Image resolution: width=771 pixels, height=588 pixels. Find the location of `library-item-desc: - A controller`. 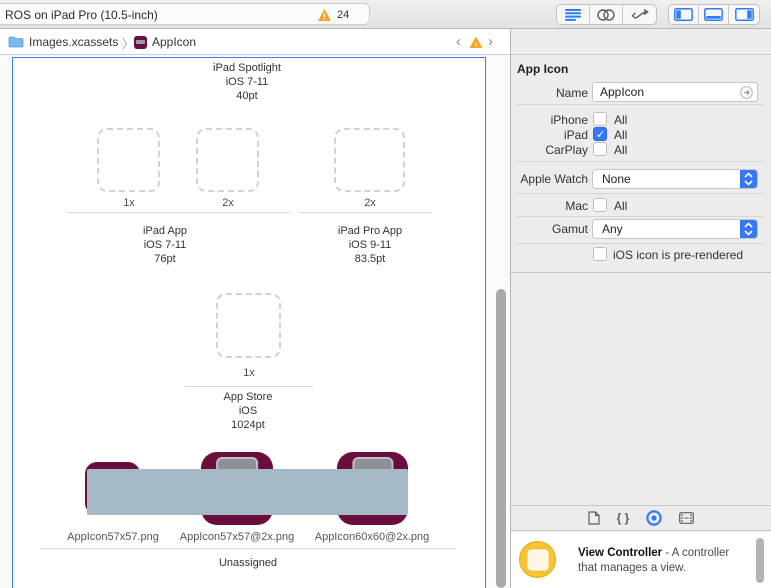

library-item-desc: - A controller is located at coordinates (696, 553).